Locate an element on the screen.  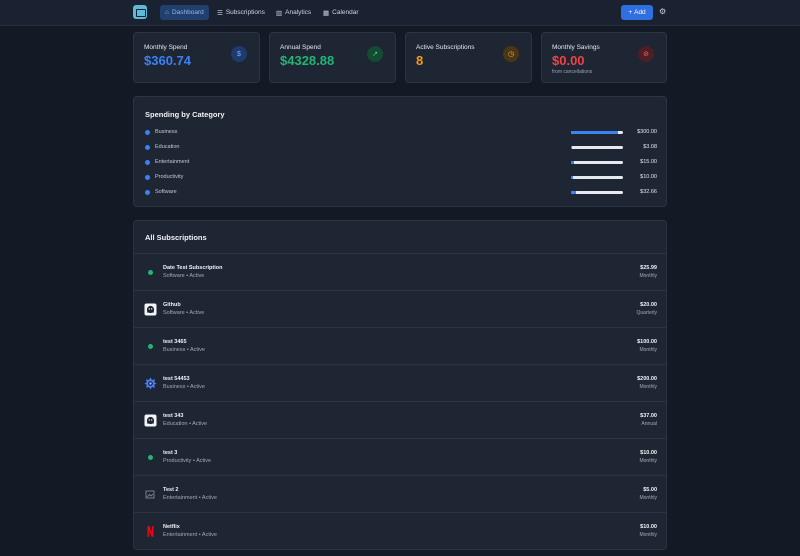
nav-analytics: ▥ Analytics is located at coordinates (293, 12).